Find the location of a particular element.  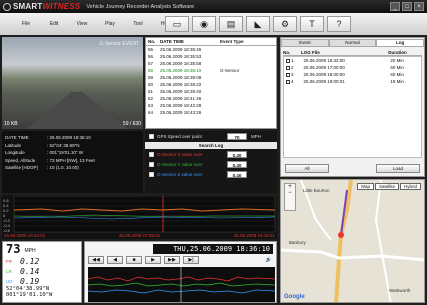

g-x-checkbox is located at coordinates (151, 154).